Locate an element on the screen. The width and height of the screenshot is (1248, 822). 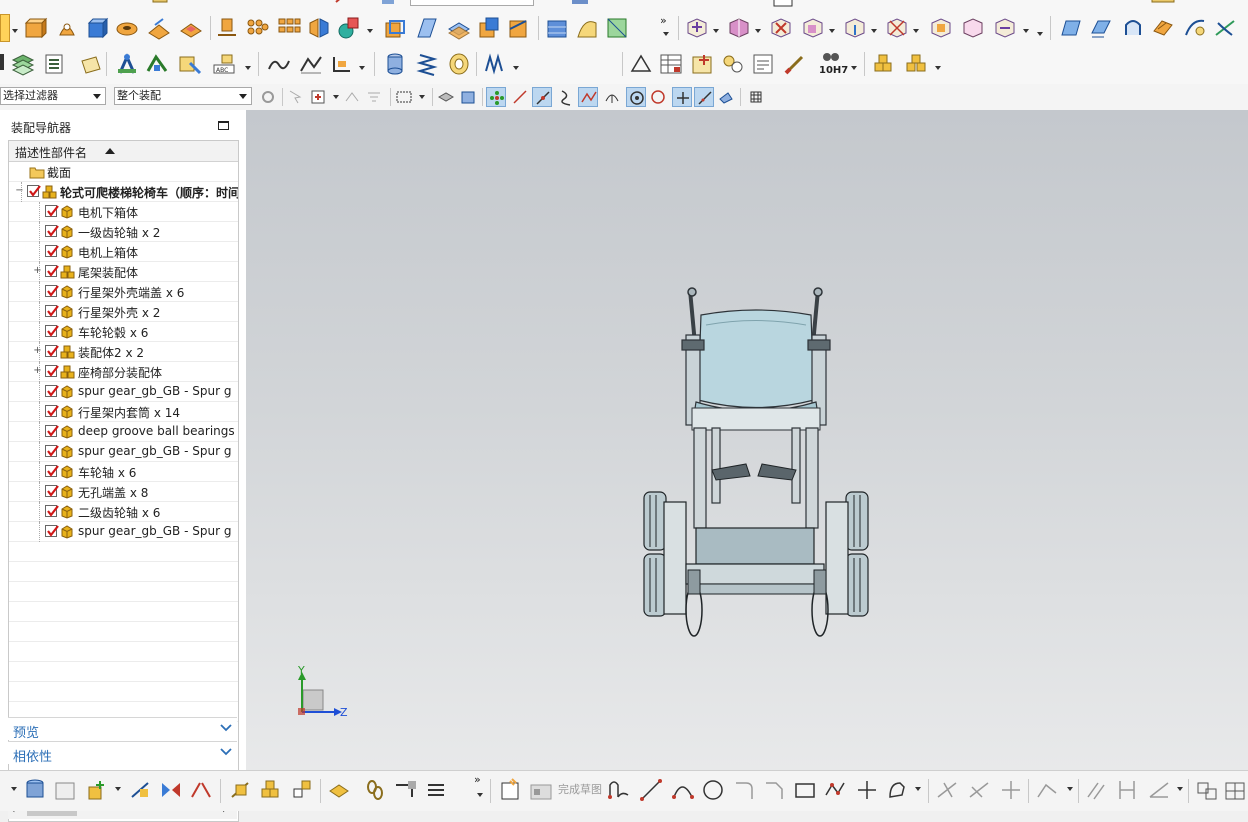
finish-sketch-icon is located at coordinates (541, 790).